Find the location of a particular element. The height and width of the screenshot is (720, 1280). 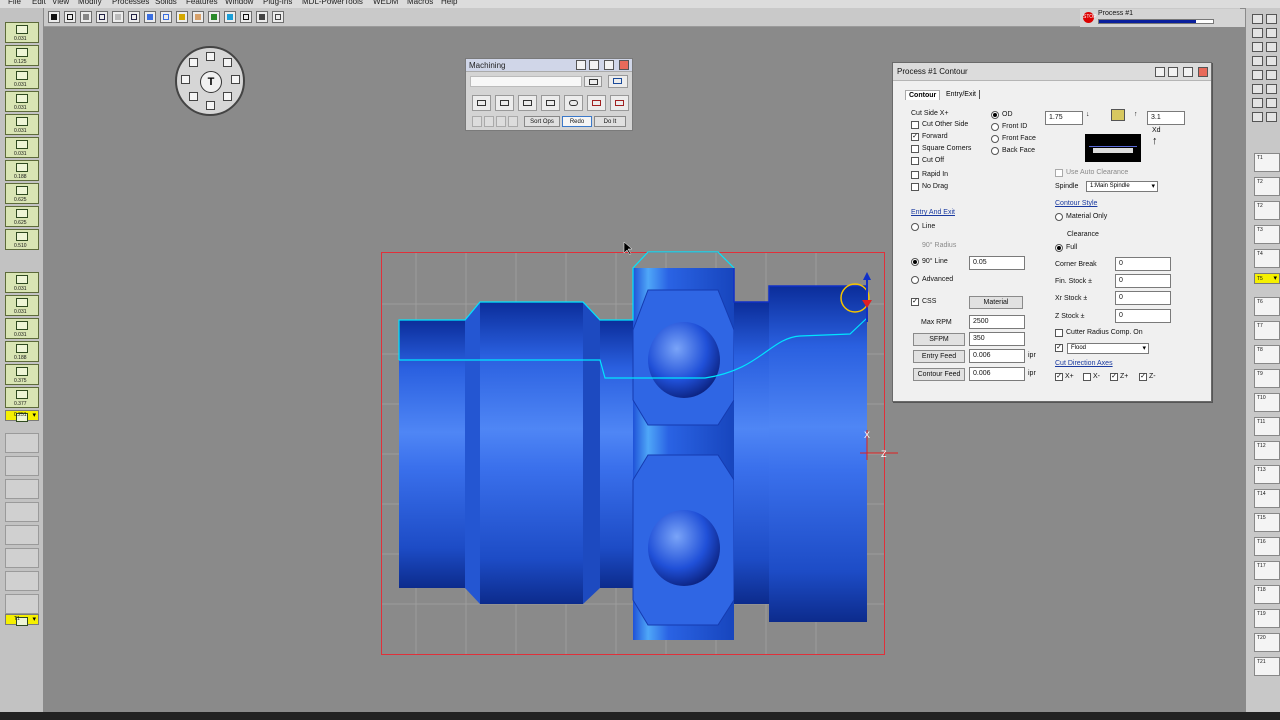

operation-slot: T11 is located at coordinates (1267, 426).